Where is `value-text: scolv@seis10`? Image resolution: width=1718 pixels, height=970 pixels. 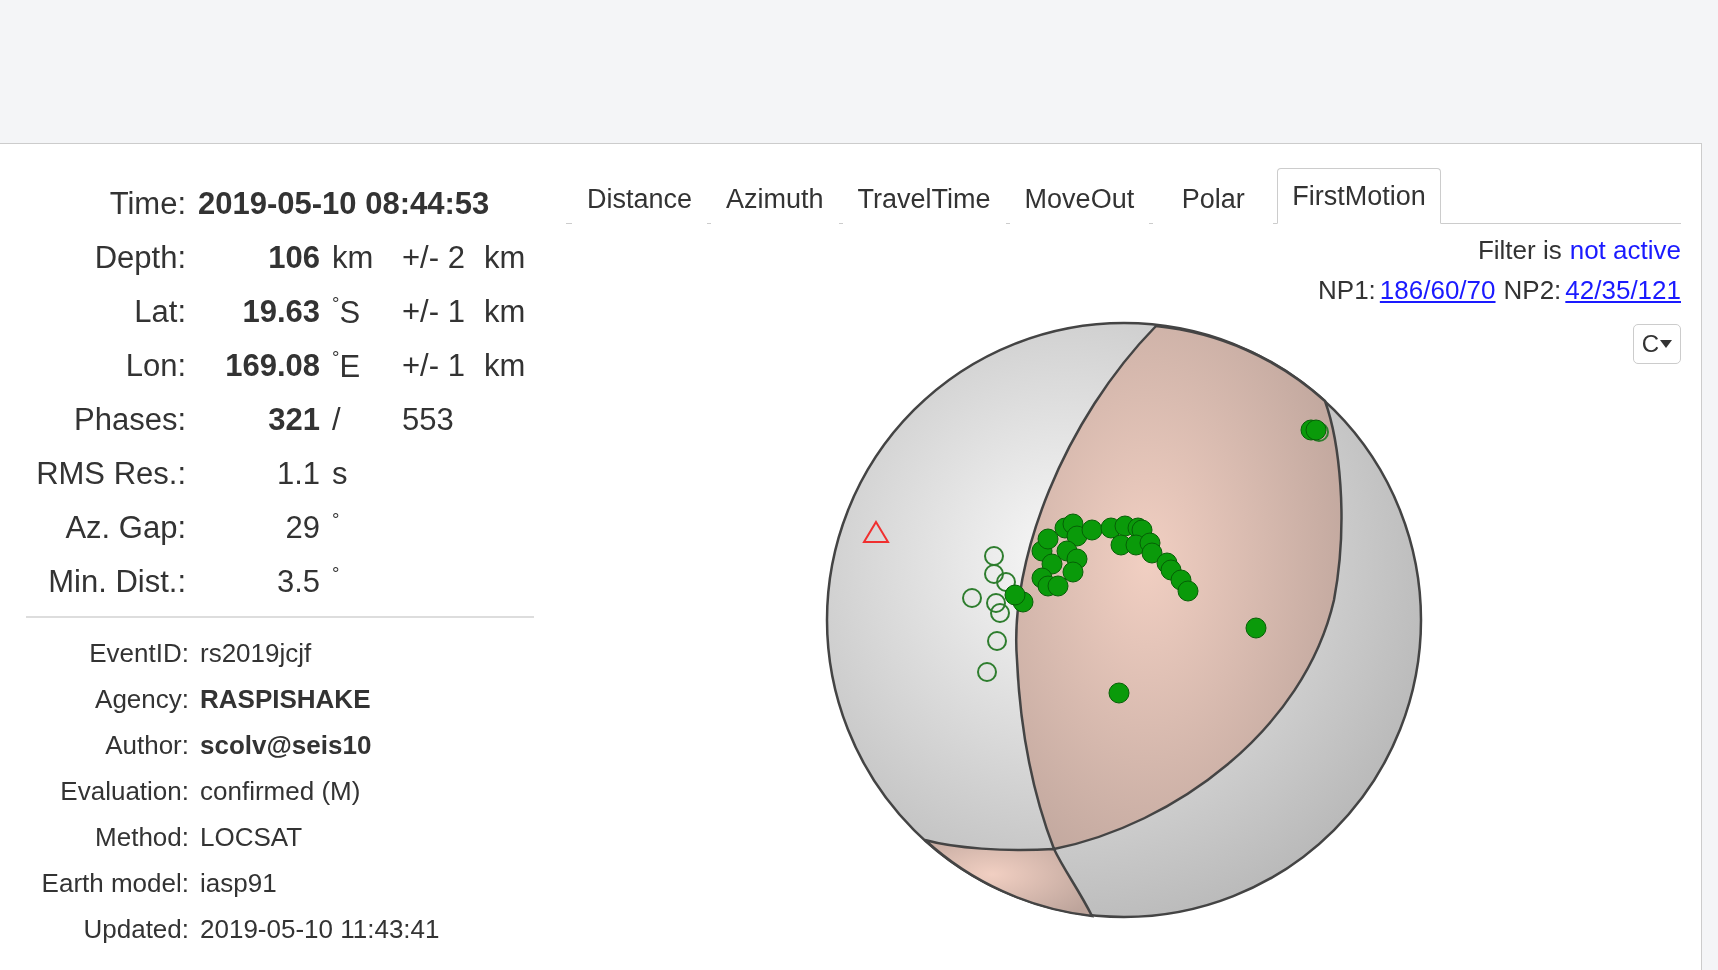 value-text: scolv@seis10 is located at coordinates (286, 744).